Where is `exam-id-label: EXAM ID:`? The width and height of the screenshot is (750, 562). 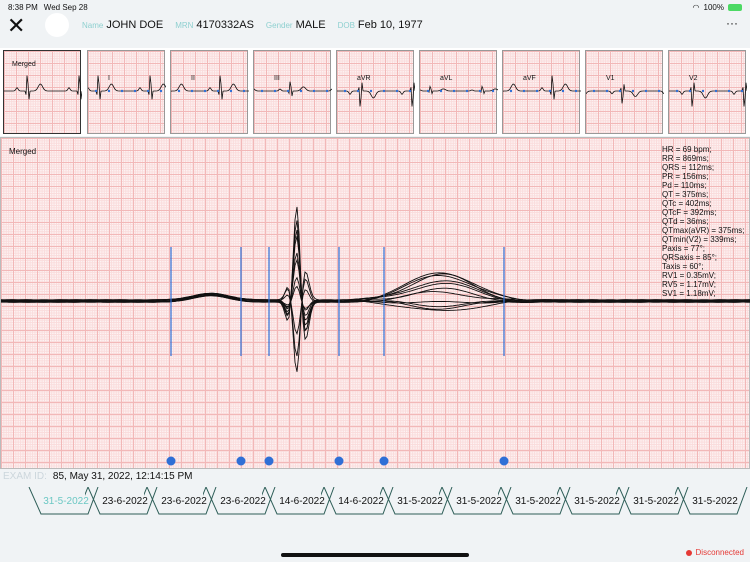
exam-id-label: EXAM ID: is located at coordinates (25, 476).